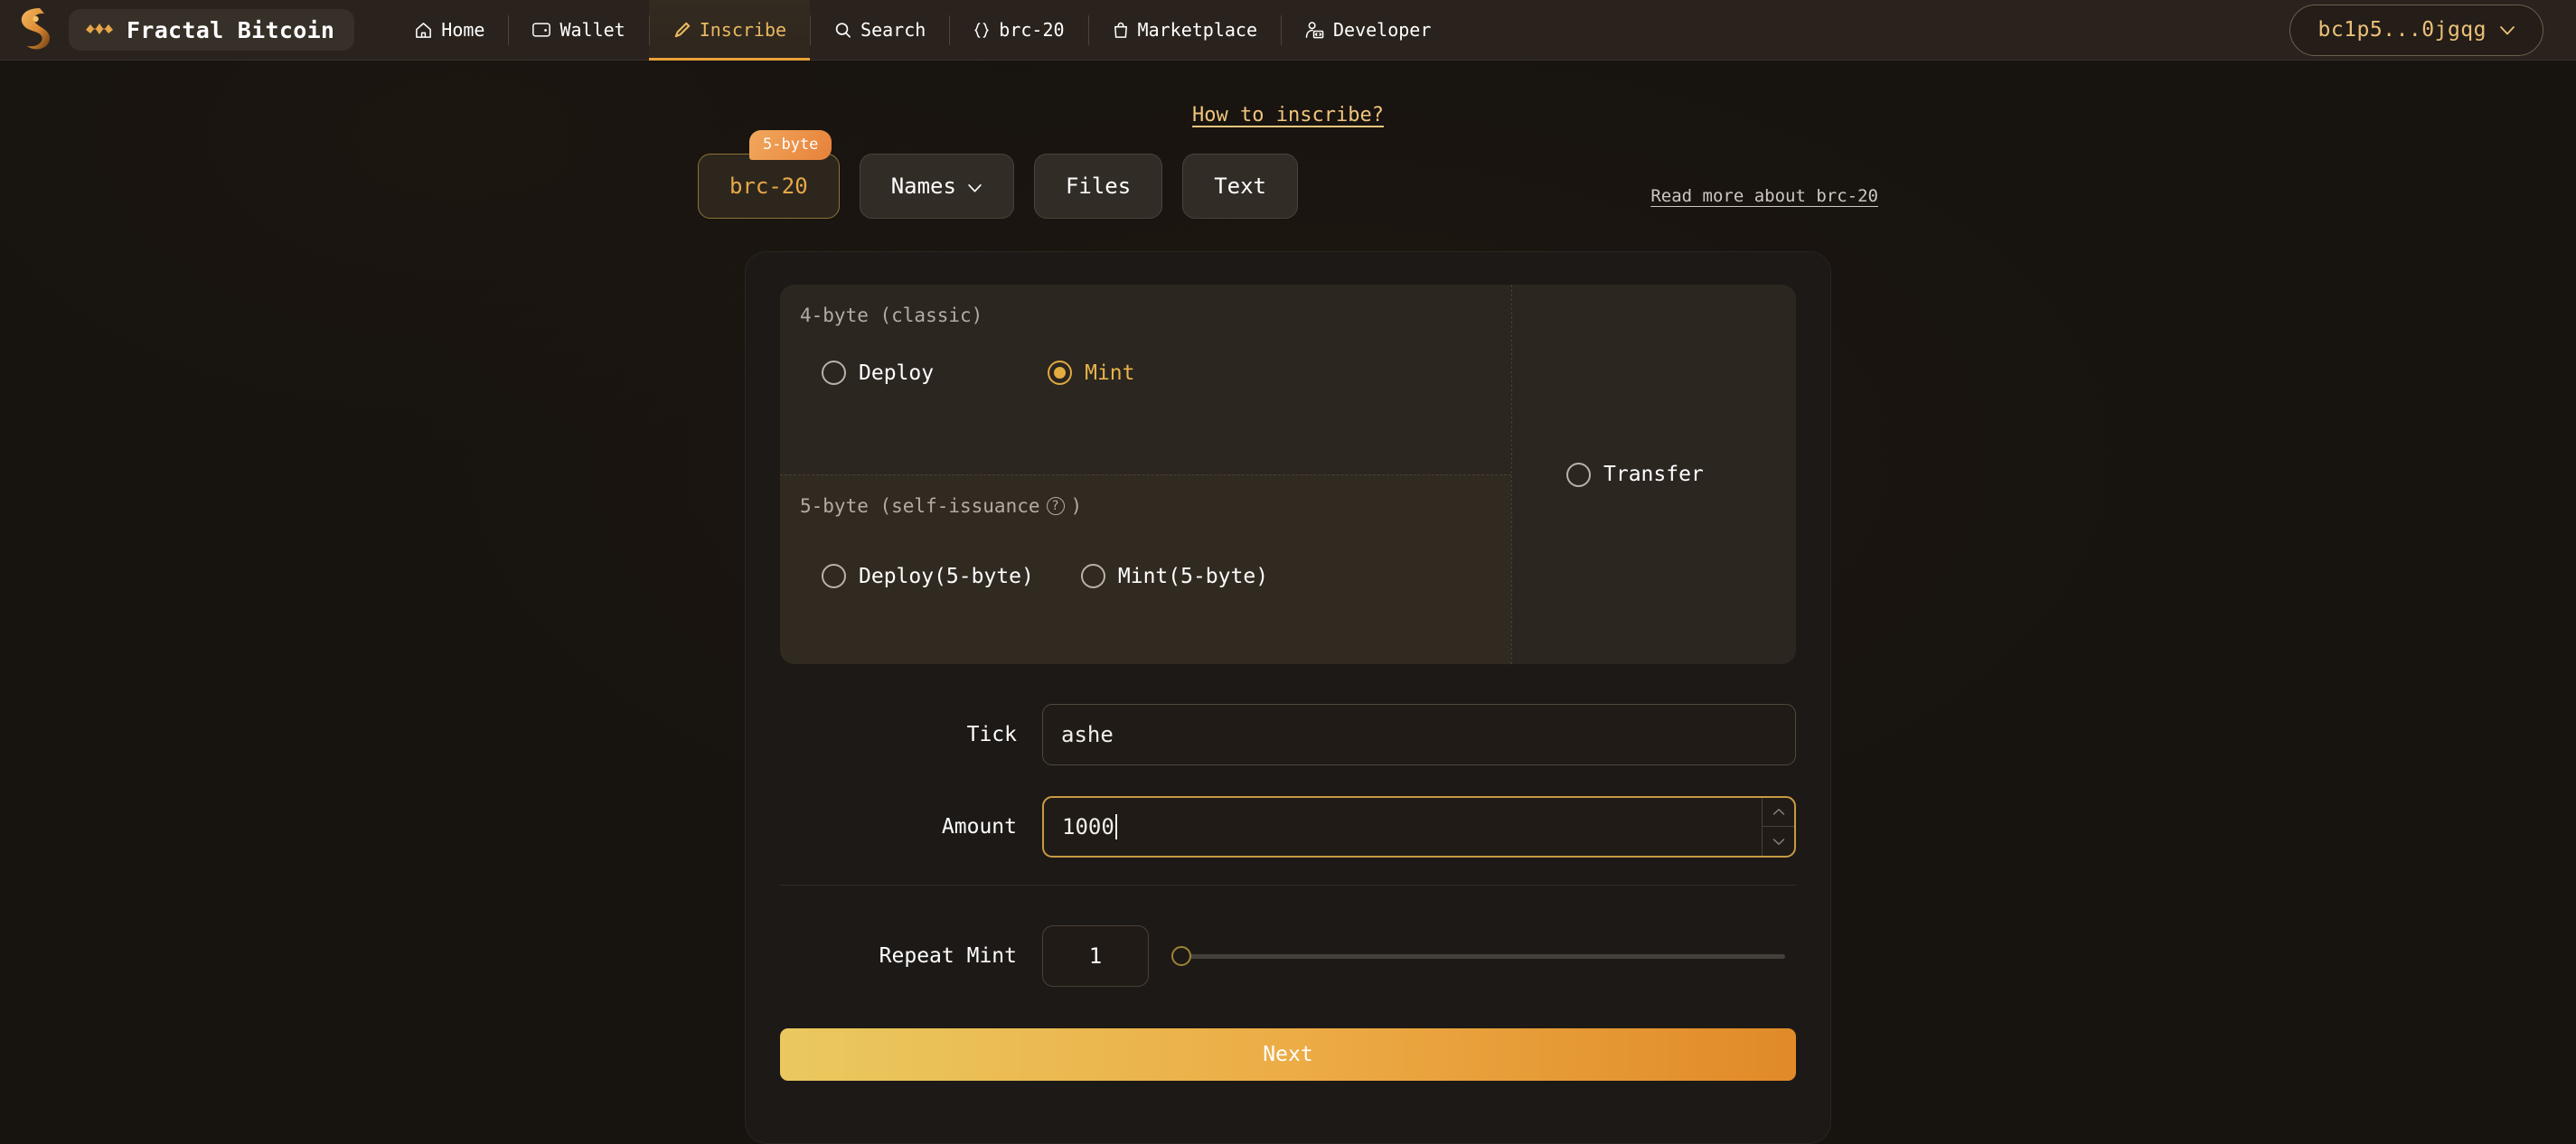  I want to click on nav-item-search: Search, so click(880, 30).